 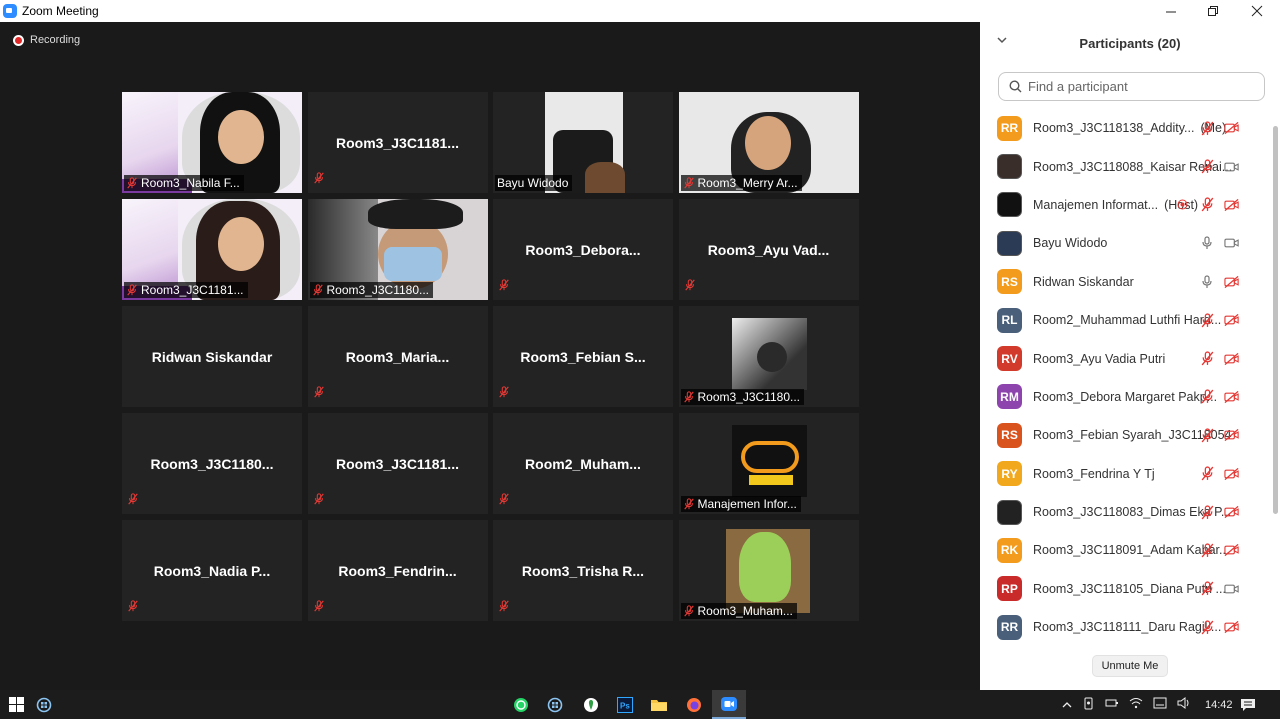 I want to click on participant-list-scrollbar, so click(x=1275, y=320).